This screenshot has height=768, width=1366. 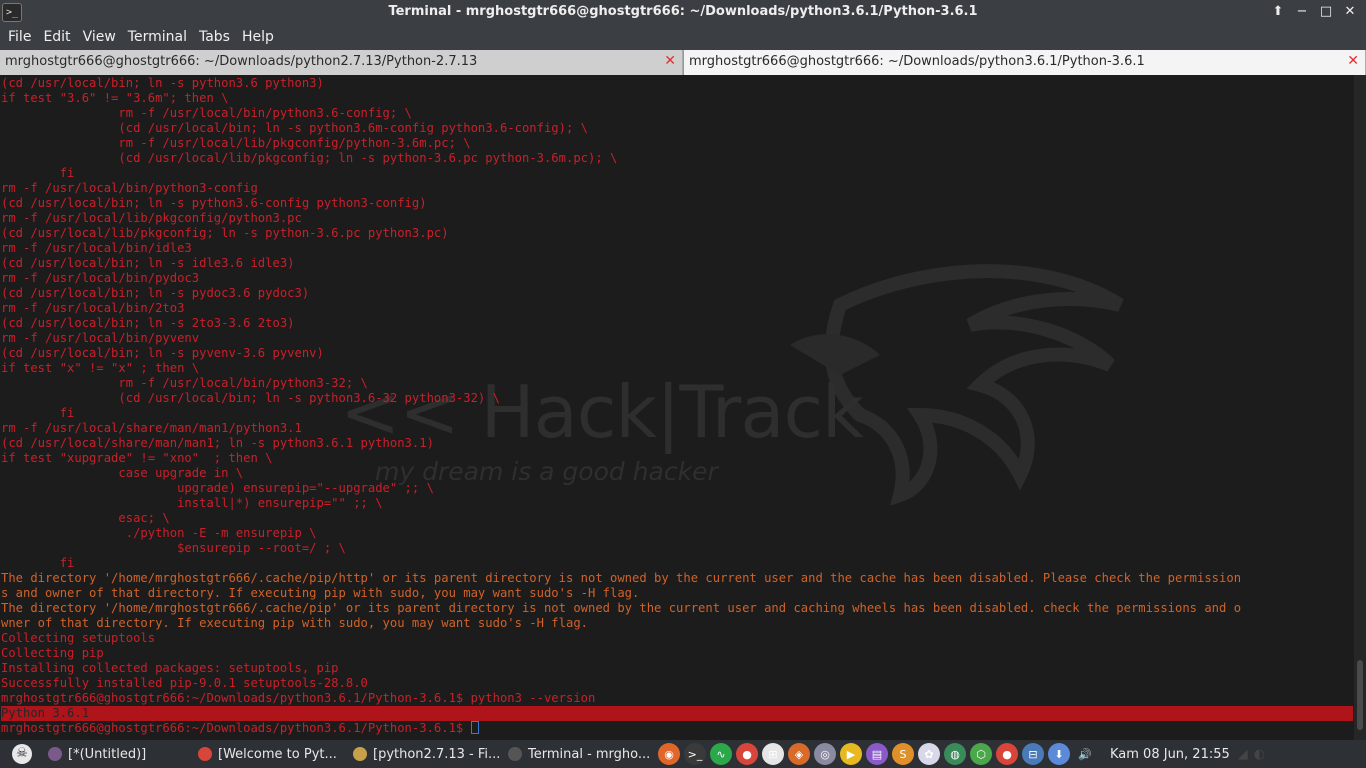 I want to click on terminal-line-text: if test "3.6" != "3.6m"; then \, so click(x=115, y=98).